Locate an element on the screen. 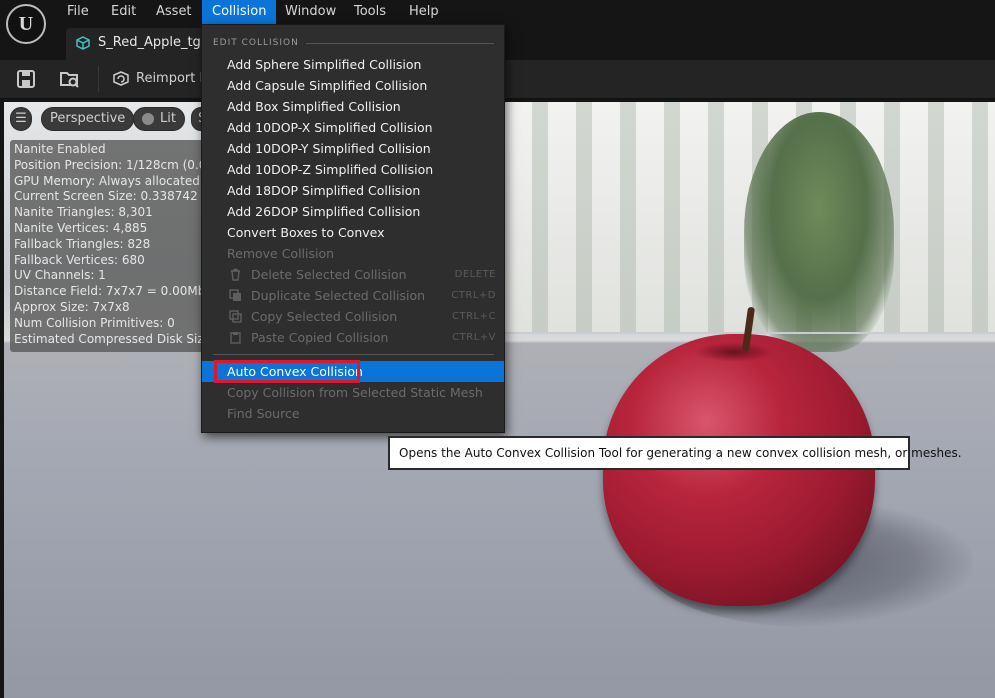  duplicate-selected-collision: Duplicate Selected Collision CTRL+D is located at coordinates (353, 295).